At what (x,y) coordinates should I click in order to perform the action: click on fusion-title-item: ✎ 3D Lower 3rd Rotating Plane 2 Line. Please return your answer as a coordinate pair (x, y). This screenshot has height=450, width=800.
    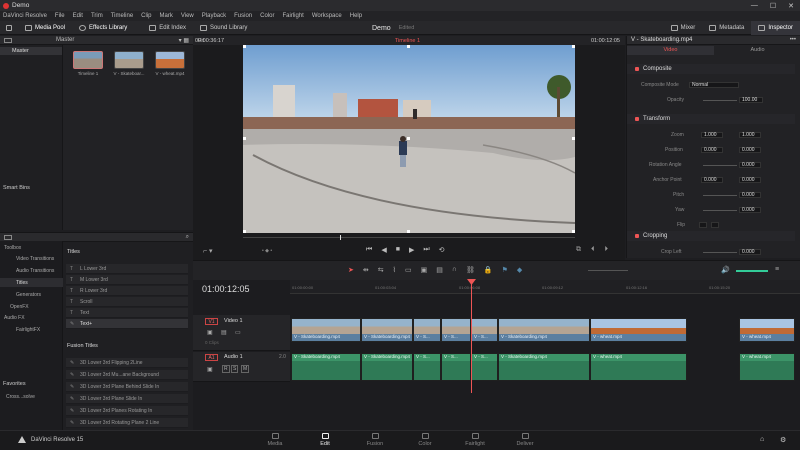
    Looking at the image, I should click on (127, 423).